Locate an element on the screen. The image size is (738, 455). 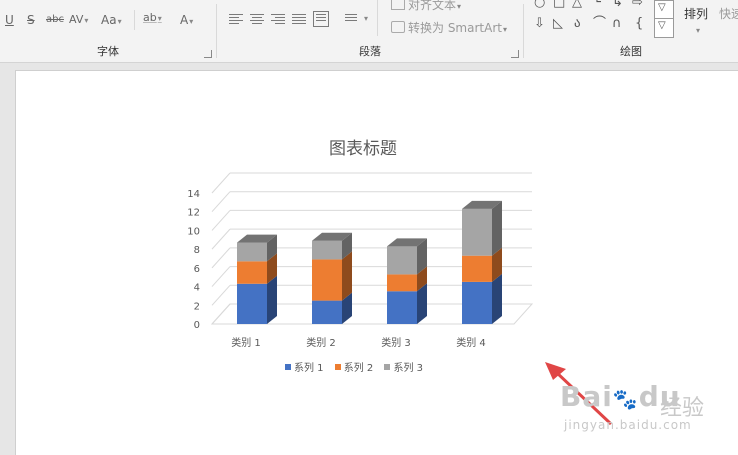
watermark-brand-part1: Bai is located at coordinates (586, 396).